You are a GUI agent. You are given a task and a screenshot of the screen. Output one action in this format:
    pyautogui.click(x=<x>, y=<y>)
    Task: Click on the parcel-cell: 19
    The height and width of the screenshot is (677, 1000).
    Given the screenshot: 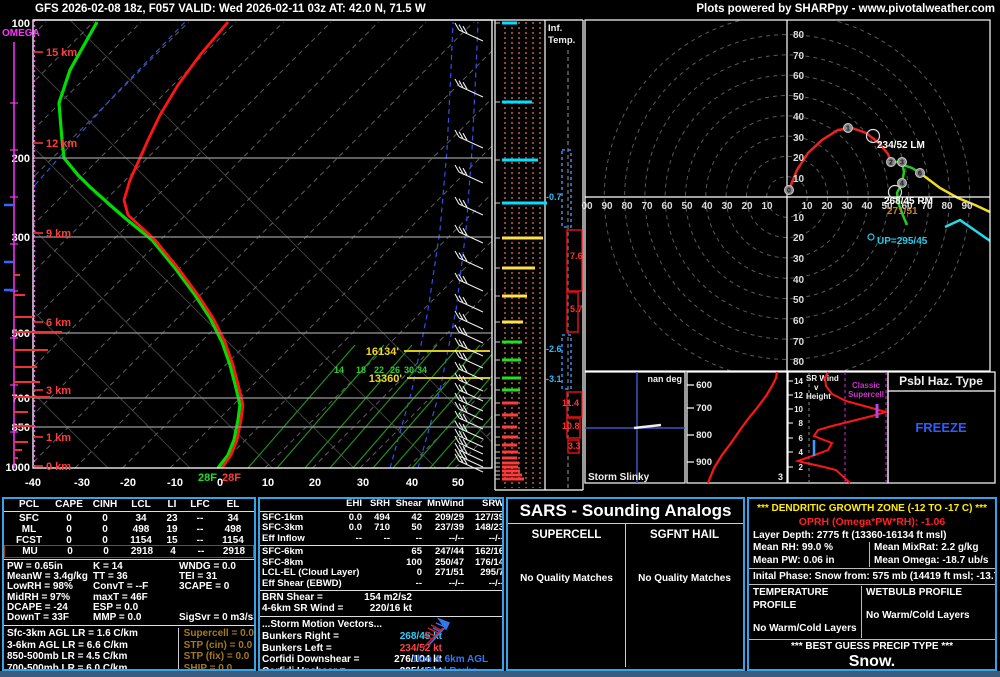 What is the action you would take?
    pyautogui.click(x=172, y=529)
    